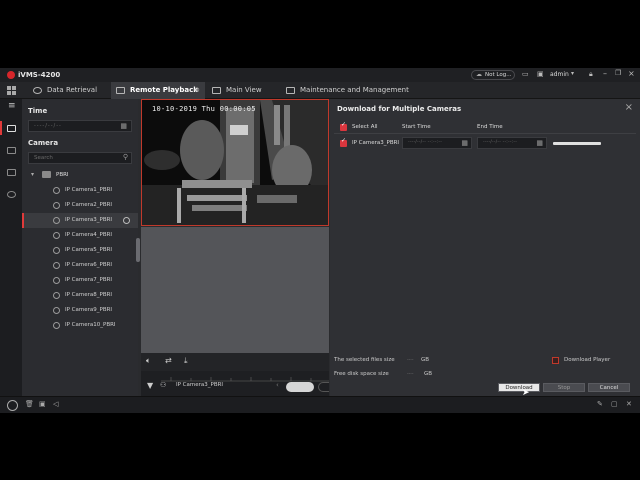  What do you see at coordinates (11, 128) in the screenshot?
I see `playback-rail-icon` at bounding box center [11, 128].